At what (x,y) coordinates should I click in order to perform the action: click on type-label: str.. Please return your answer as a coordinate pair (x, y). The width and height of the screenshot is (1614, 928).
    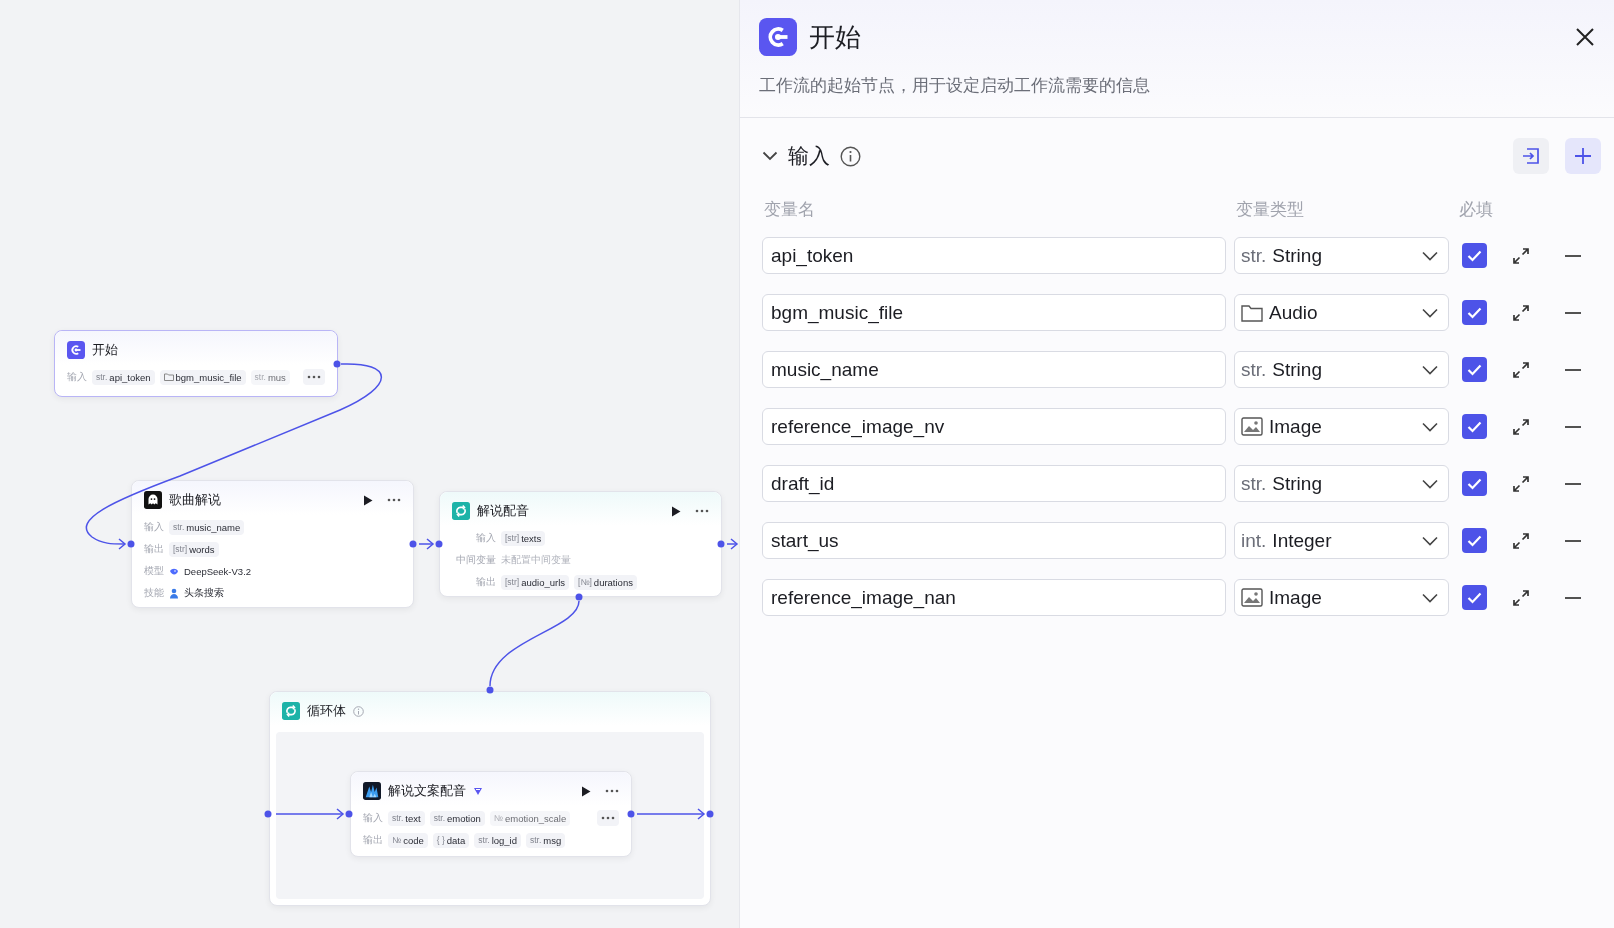
    Looking at the image, I should click on (536, 840).